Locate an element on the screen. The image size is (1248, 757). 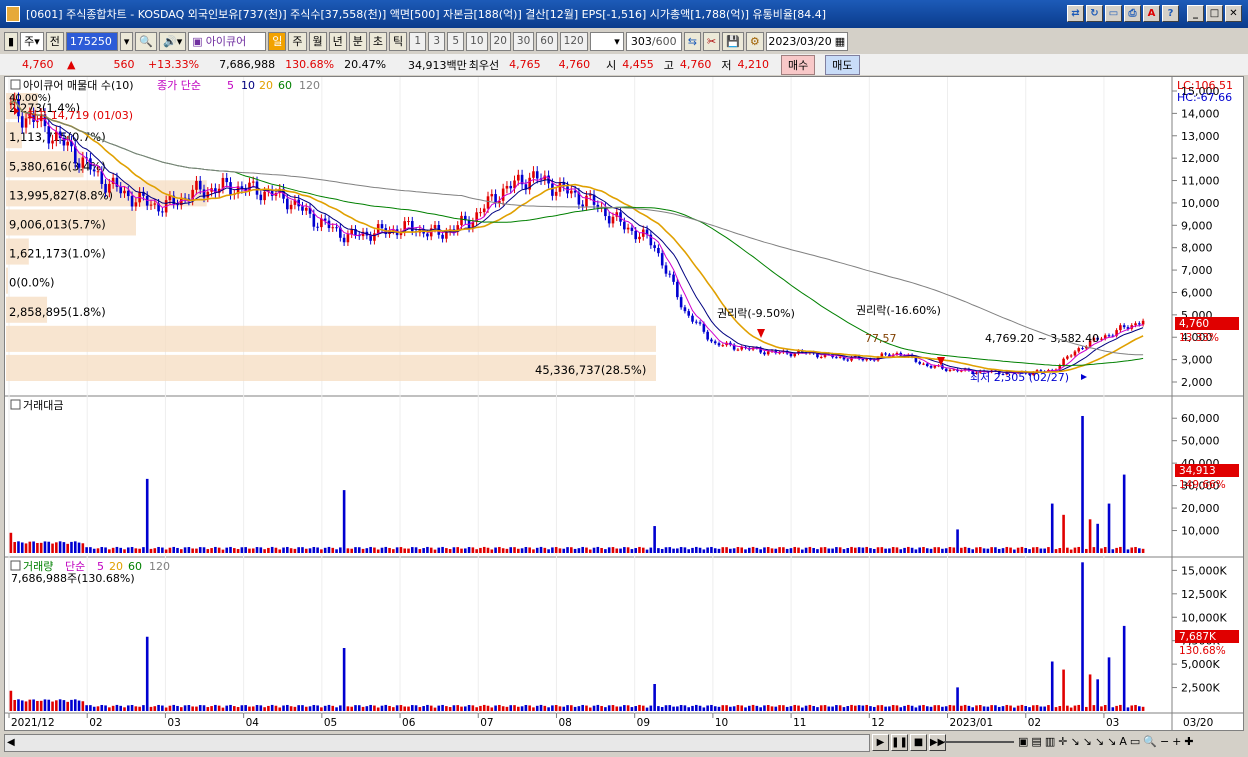
help-icon: ? is located at coordinates (1170, 13).